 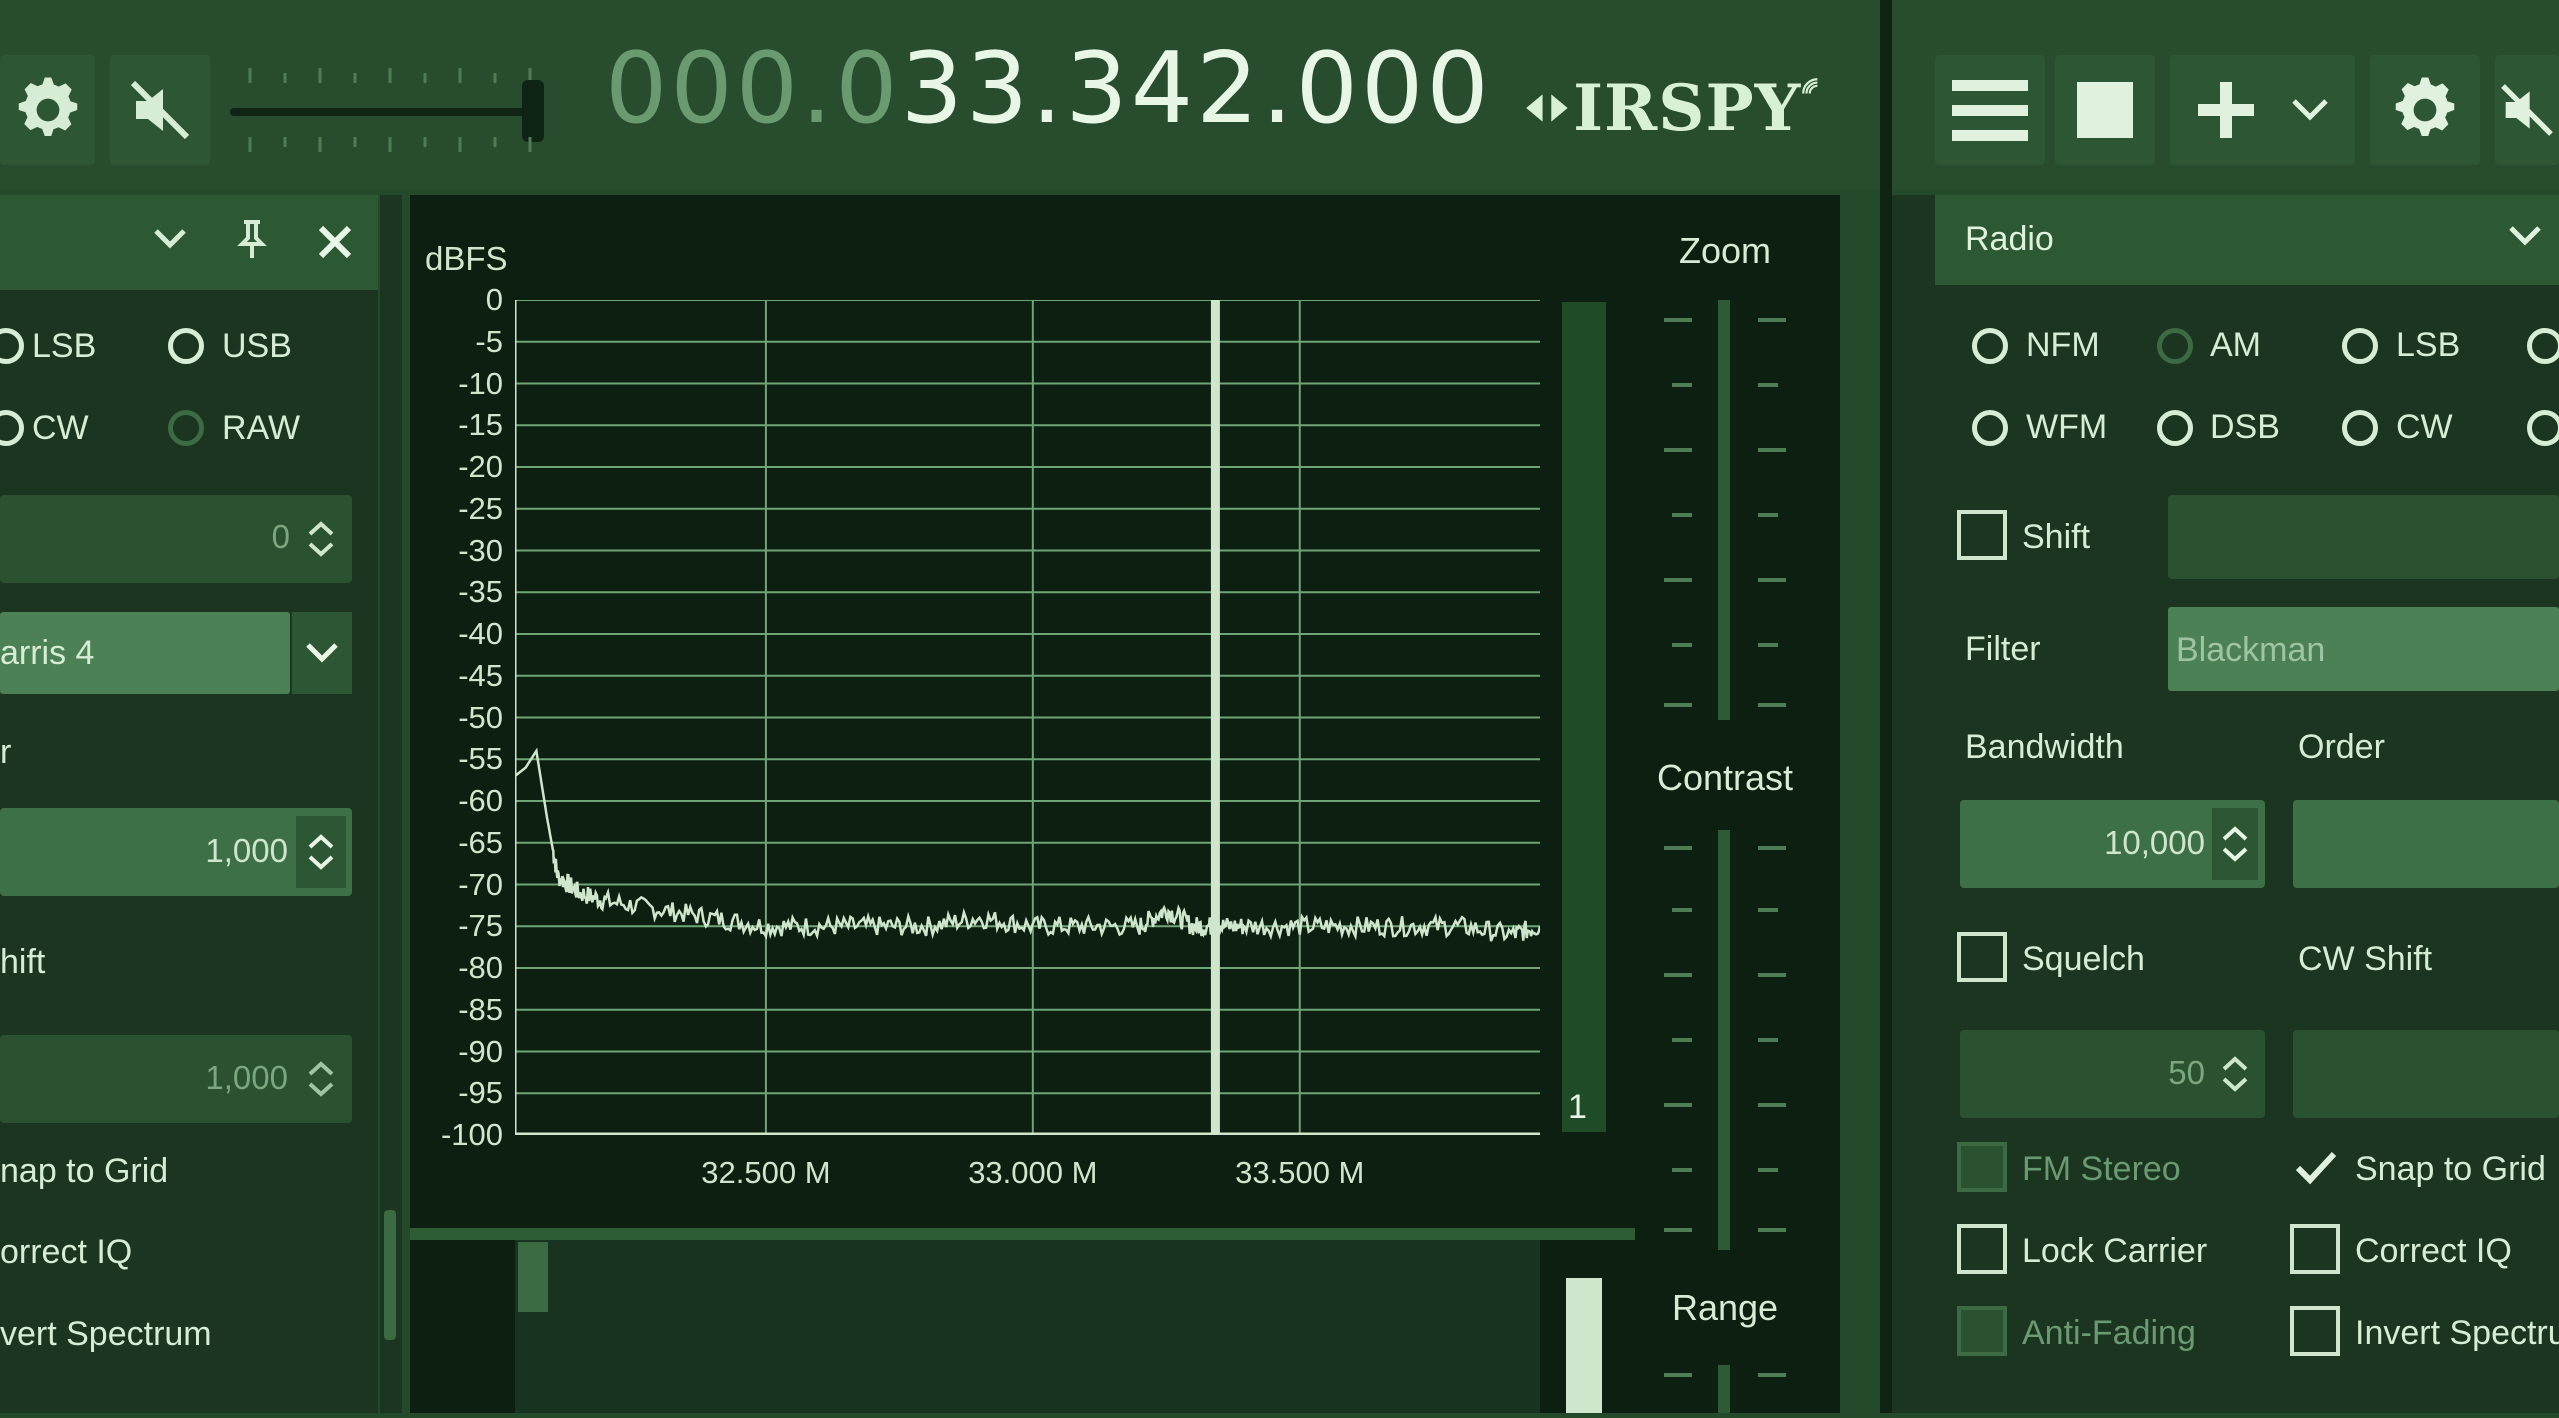 I want to click on squelch-checkbox, so click(x=1982, y=957).